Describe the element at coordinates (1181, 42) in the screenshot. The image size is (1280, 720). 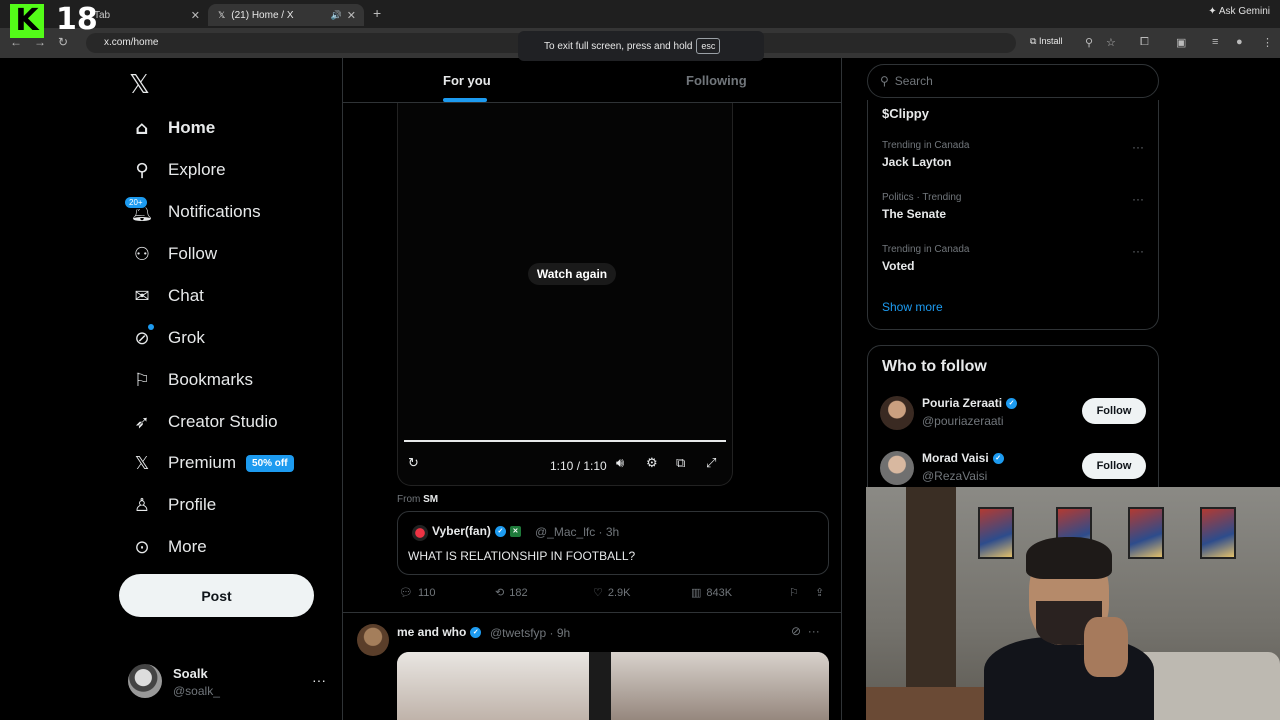
I see `sidepanel-icon: ▣` at that location.